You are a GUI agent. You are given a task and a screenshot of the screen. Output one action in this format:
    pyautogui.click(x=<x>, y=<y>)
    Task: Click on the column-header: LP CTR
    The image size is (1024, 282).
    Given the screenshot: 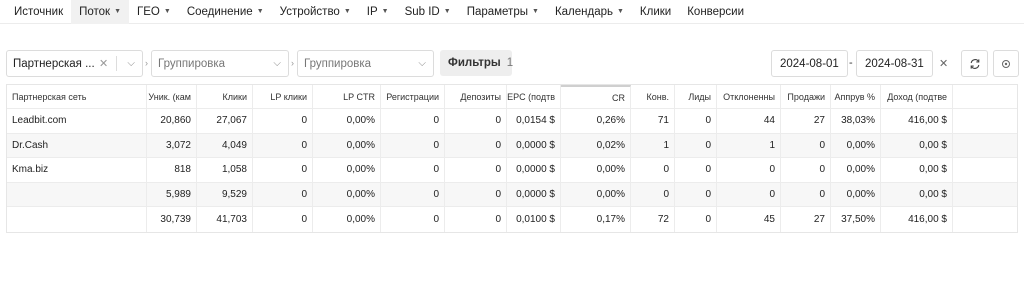 What is the action you would take?
    pyautogui.click(x=347, y=96)
    